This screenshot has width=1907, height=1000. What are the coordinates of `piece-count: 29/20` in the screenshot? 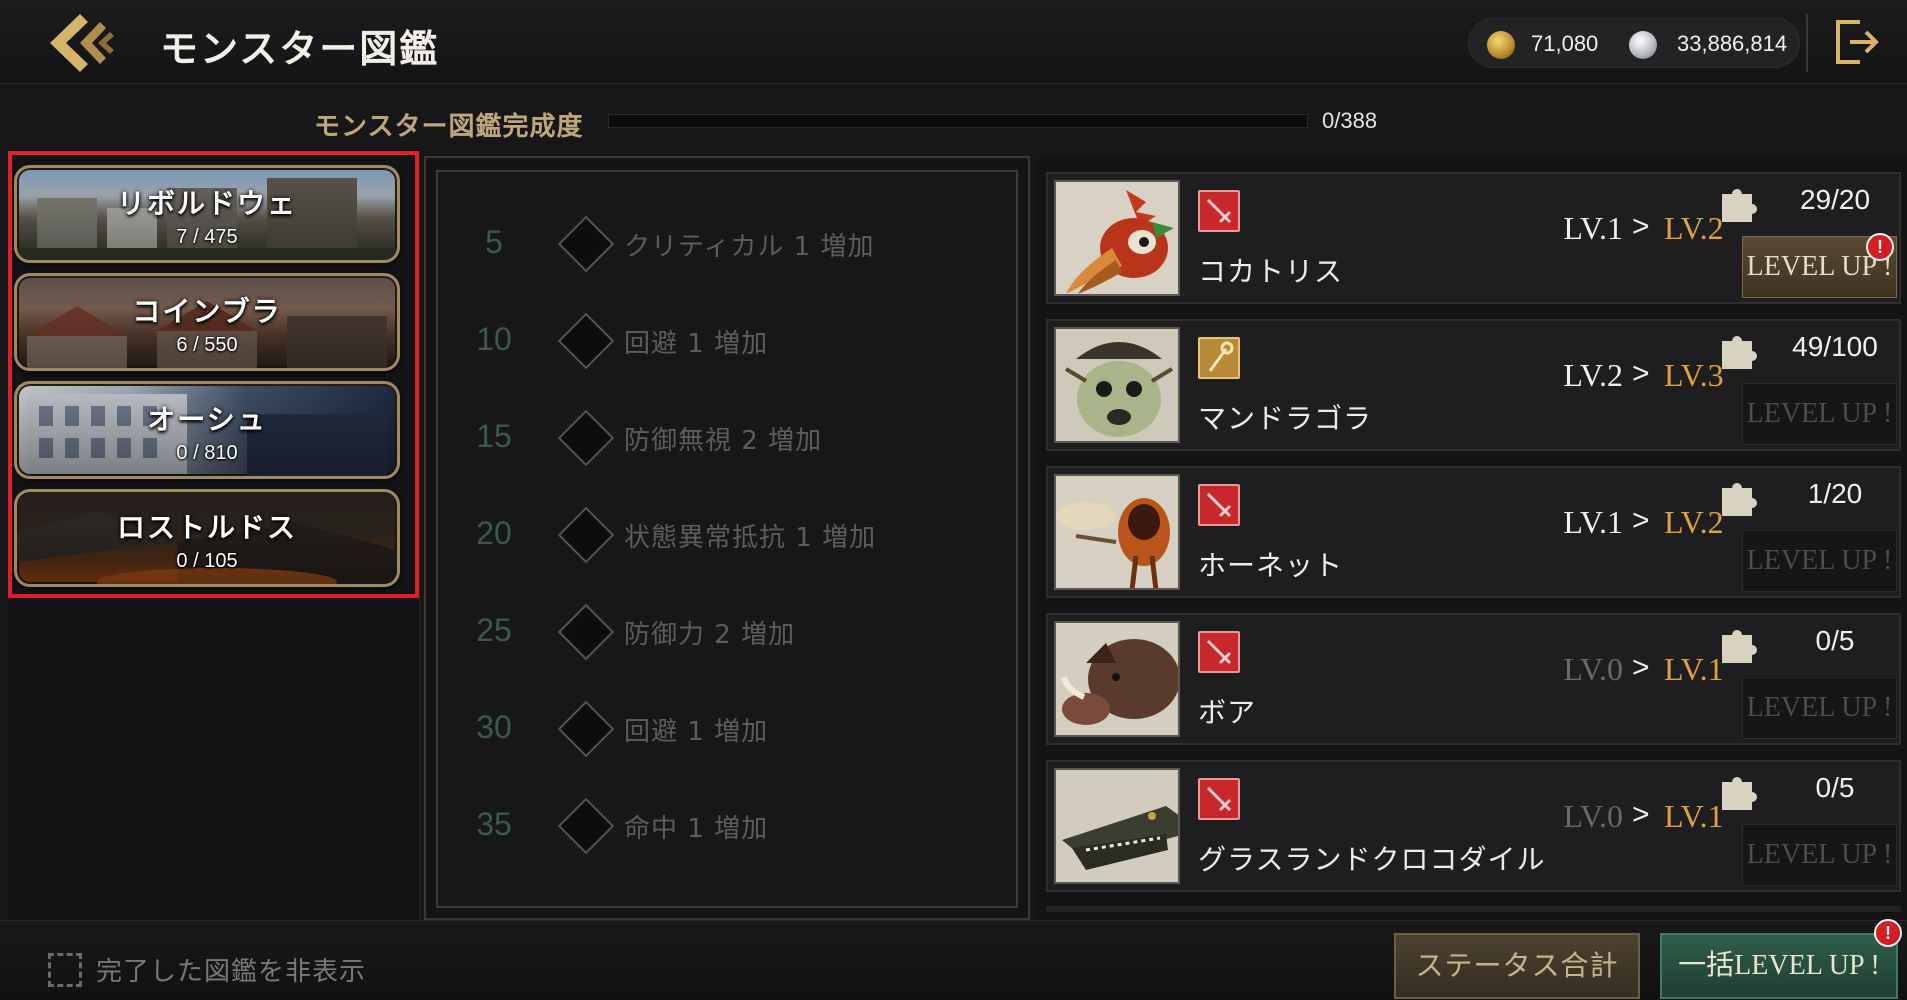 It's located at (1835, 199).